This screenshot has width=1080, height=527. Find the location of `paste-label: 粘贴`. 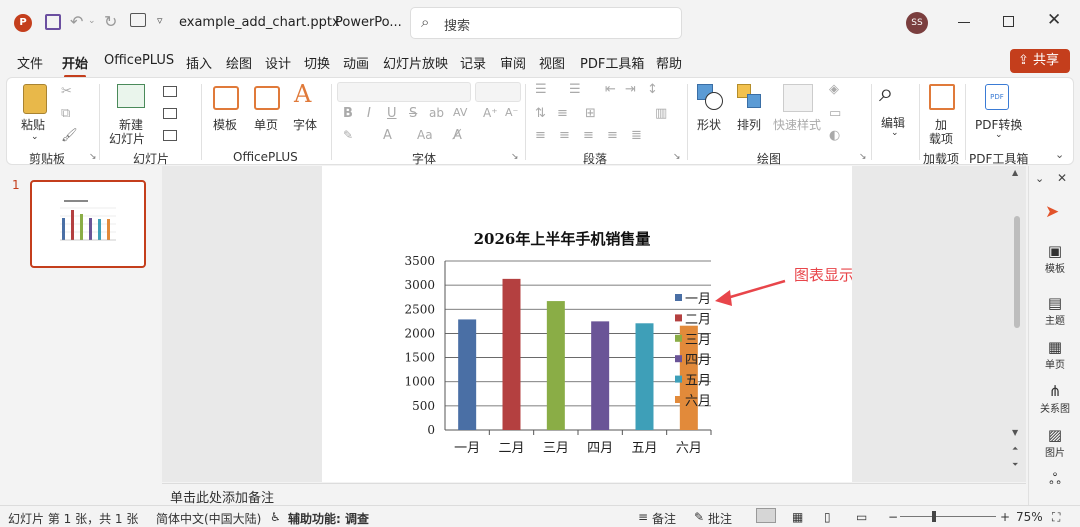

paste-label: 粘贴 is located at coordinates (33, 124).